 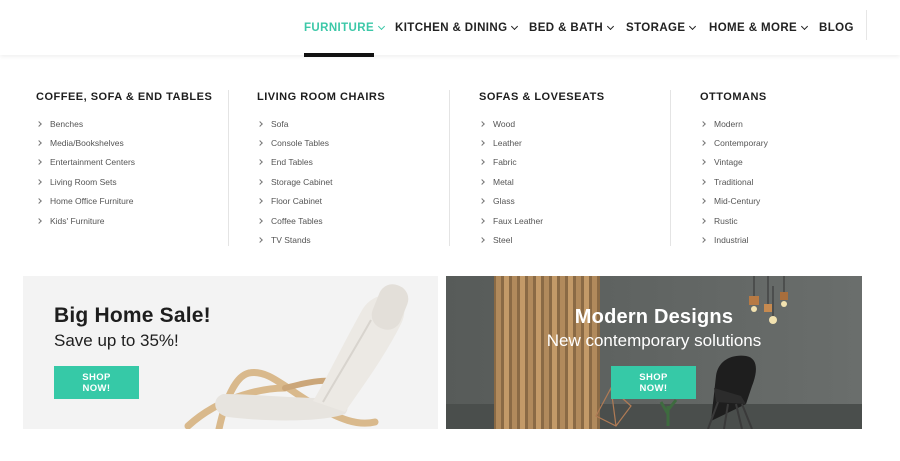 What do you see at coordinates (728, 162) in the screenshot?
I see `menu-link-label: Vintage` at bounding box center [728, 162].